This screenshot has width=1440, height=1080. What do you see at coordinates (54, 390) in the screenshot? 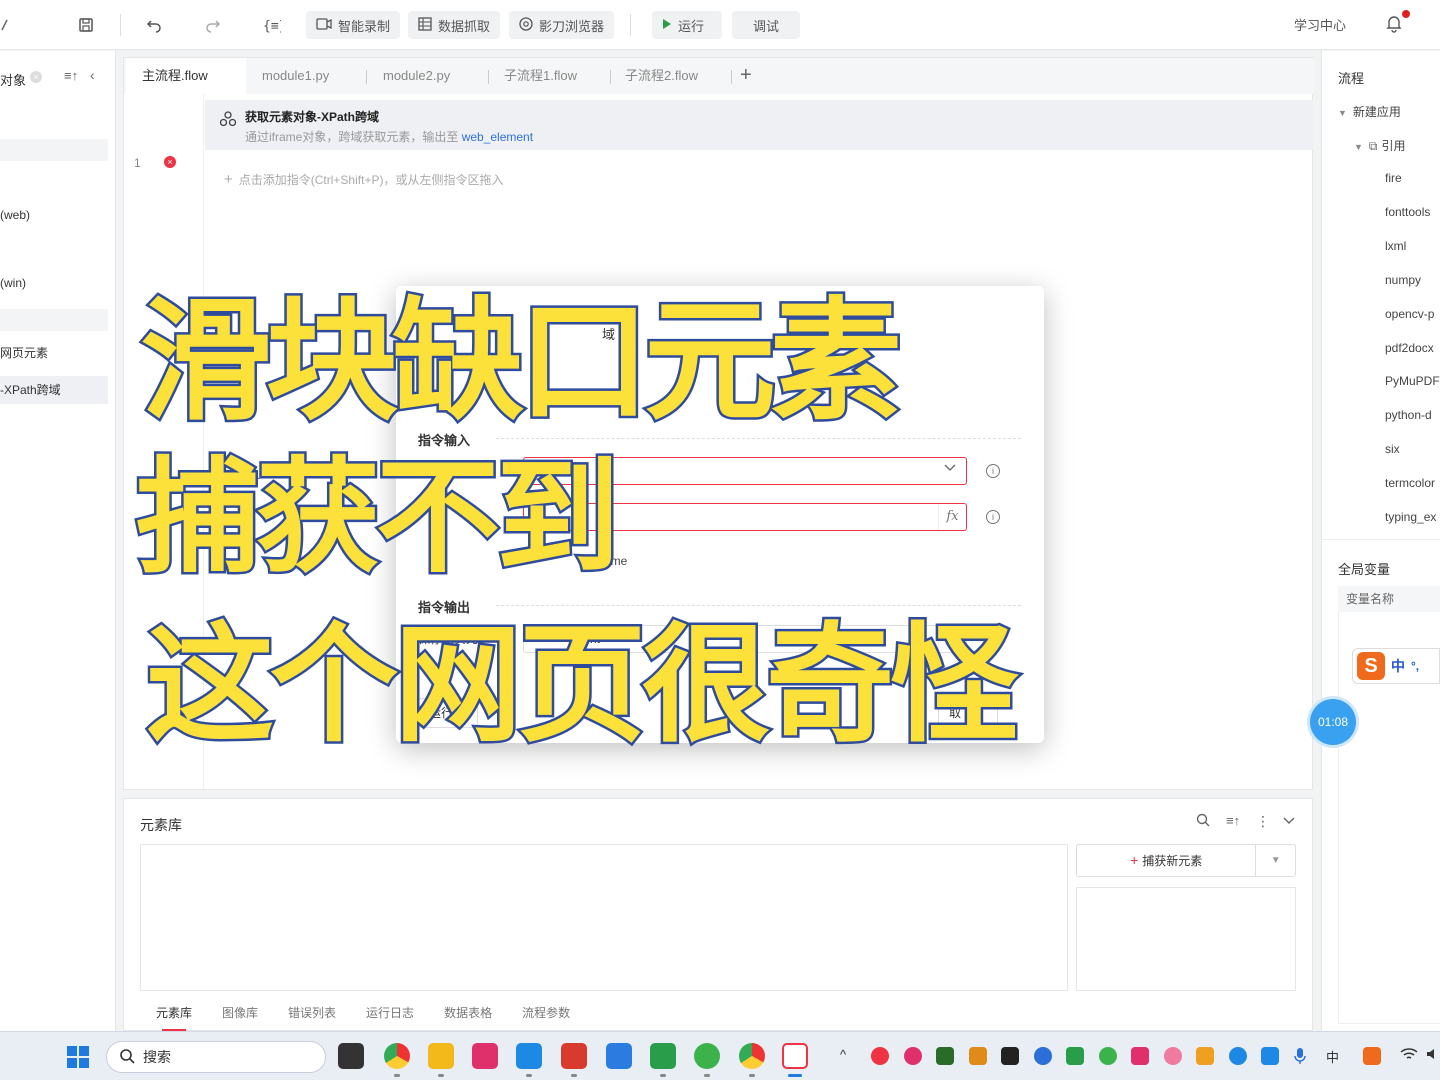
I see `command-item-xpath-cross-domain: -XPath跨域` at bounding box center [54, 390].